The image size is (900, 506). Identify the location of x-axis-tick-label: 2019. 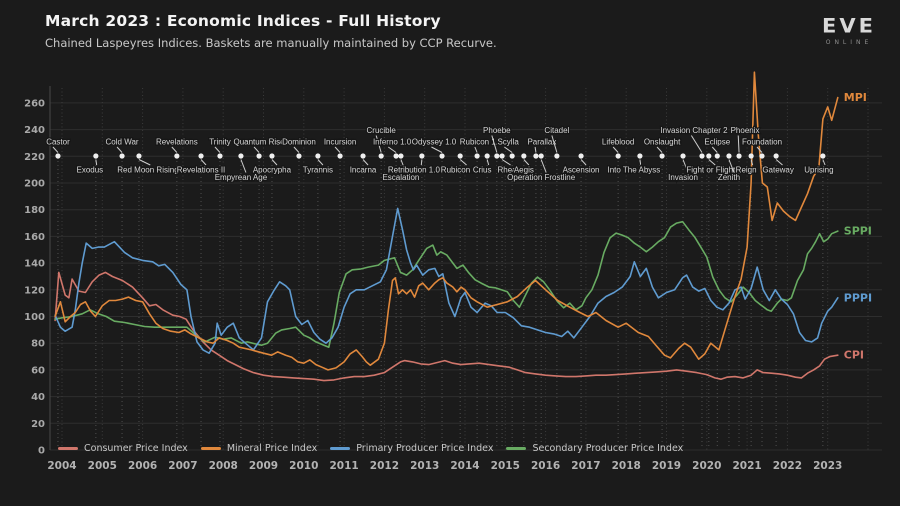
(666, 466).